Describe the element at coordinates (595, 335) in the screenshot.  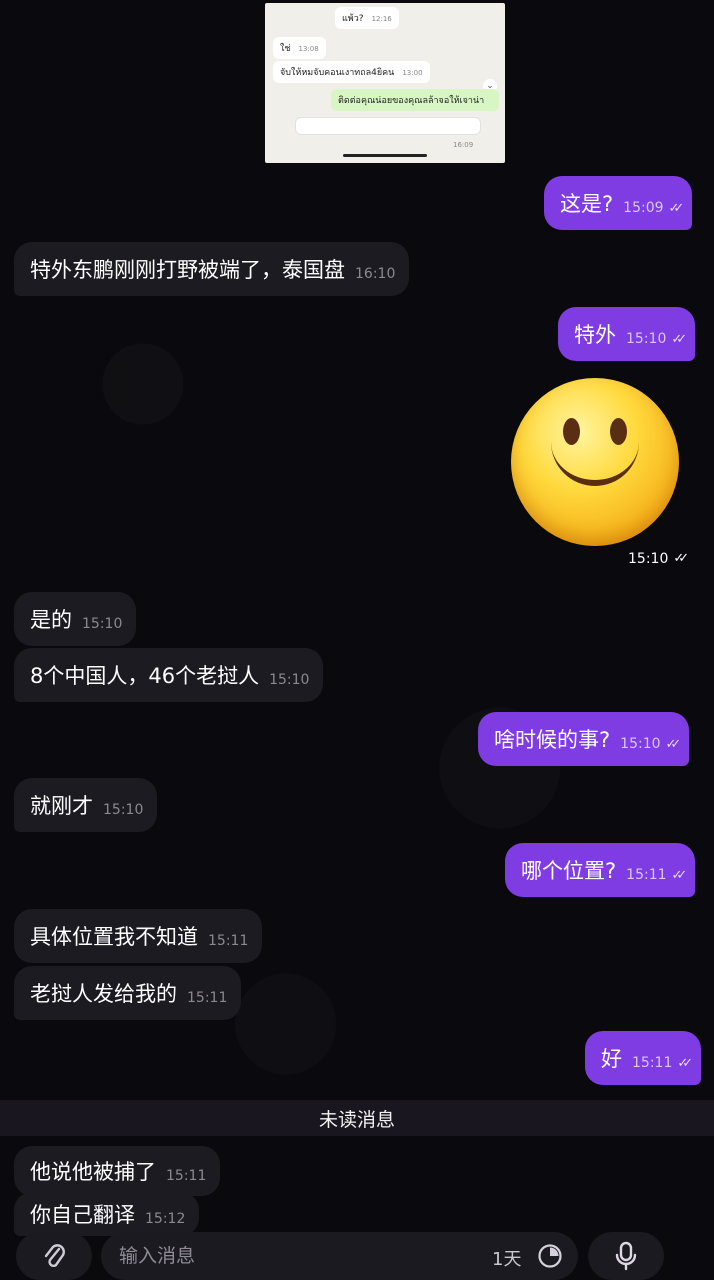
I see `message-text: 特外` at that location.